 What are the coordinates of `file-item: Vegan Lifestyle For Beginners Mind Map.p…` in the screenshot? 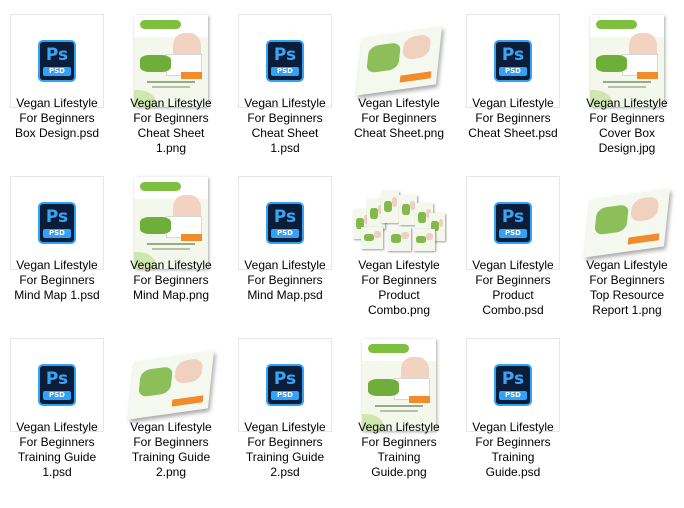 It's located at (171, 242).